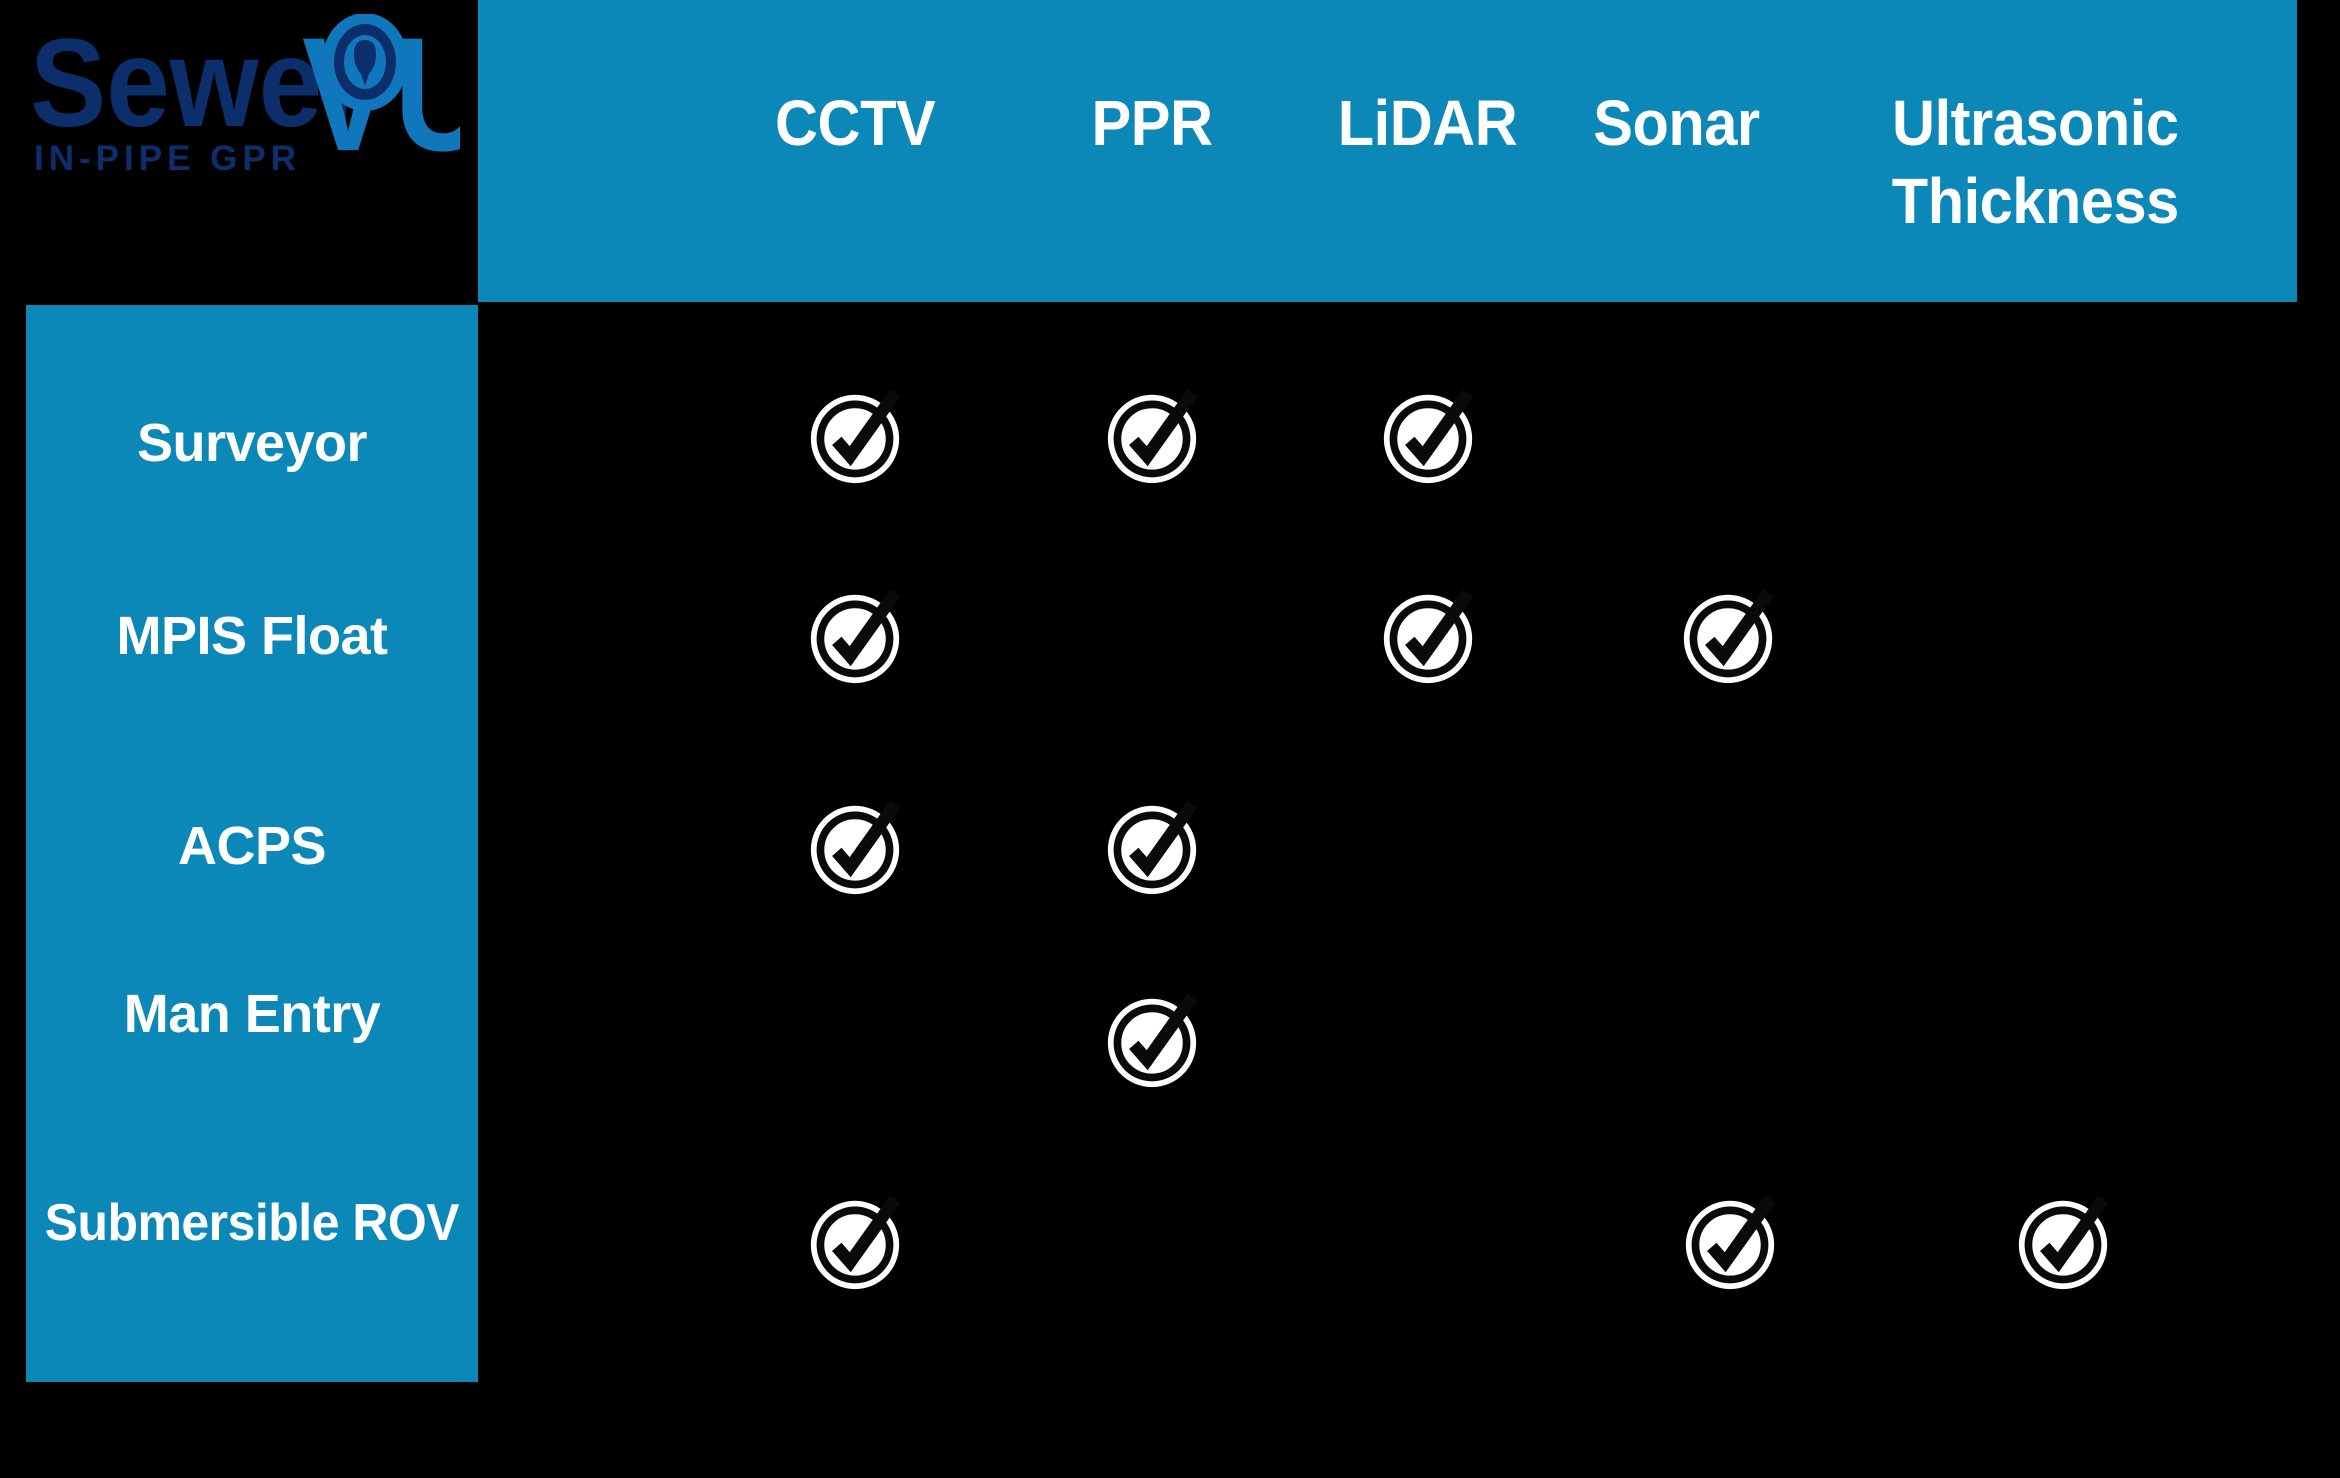 The image size is (2340, 1478). Describe the element at coordinates (1428, 123) in the screenshot. I see `column-header-label: LiDAR` at that location.